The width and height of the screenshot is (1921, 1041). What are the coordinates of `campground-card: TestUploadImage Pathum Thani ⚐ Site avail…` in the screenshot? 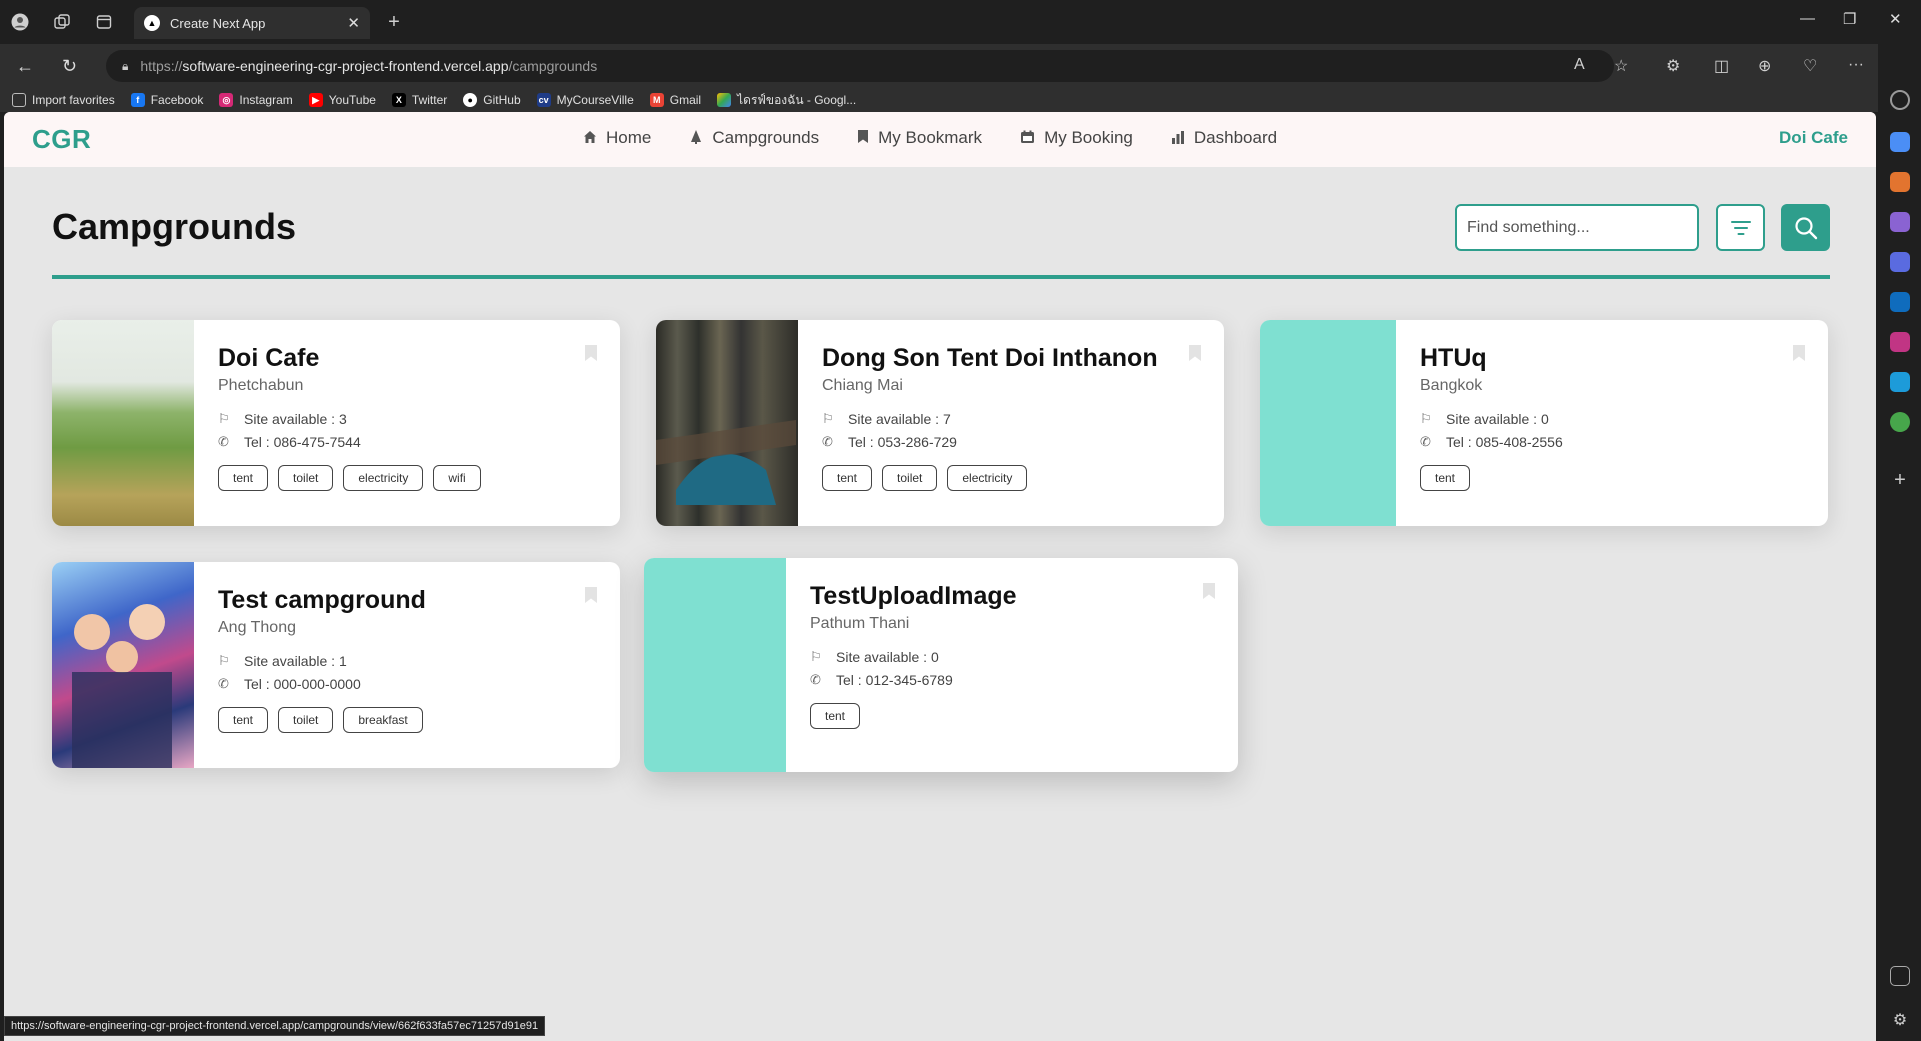 It's located at (941, 665).